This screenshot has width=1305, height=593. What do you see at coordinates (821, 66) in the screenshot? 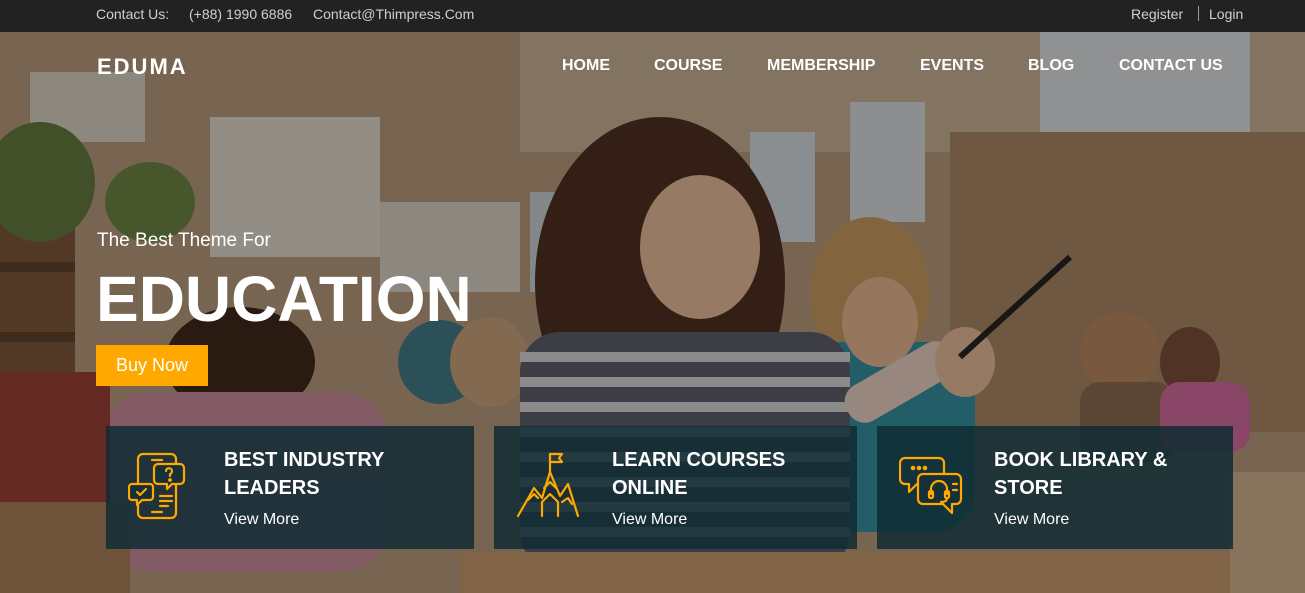
I see `nav-membership: MEMBERSHIP` at bounding box center [821, 66].